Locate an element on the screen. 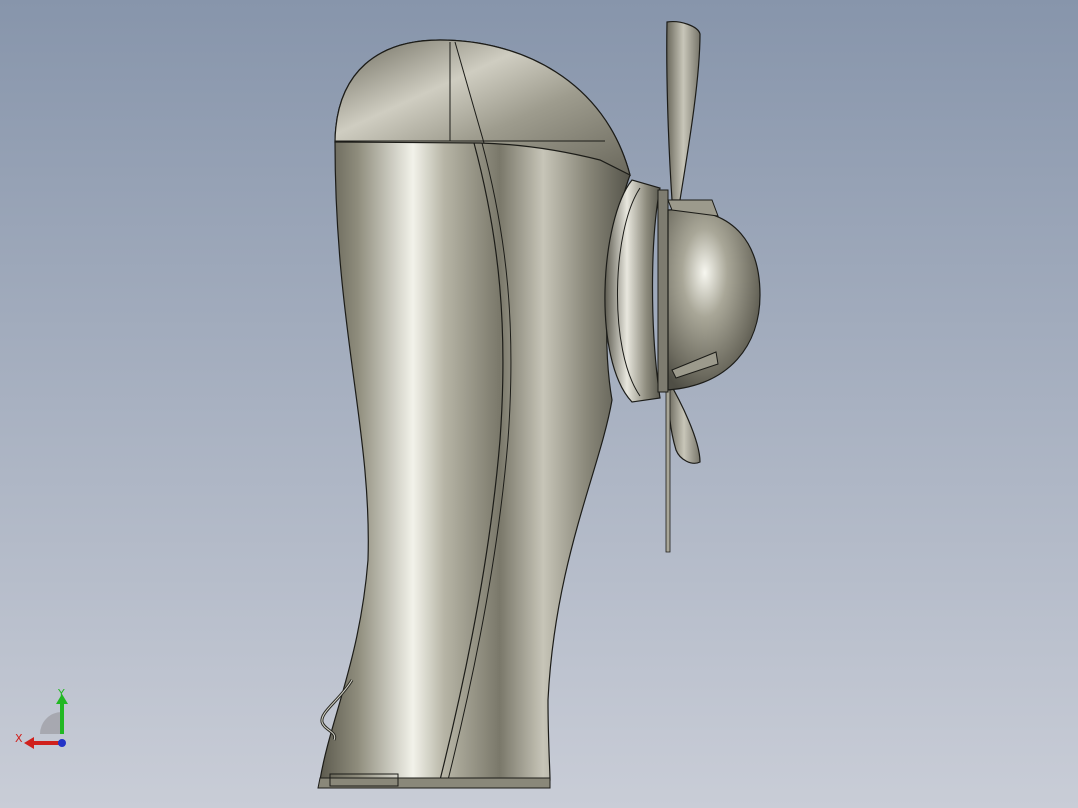  view-orientation-triad: X Y is located at coordinates (42, 718).